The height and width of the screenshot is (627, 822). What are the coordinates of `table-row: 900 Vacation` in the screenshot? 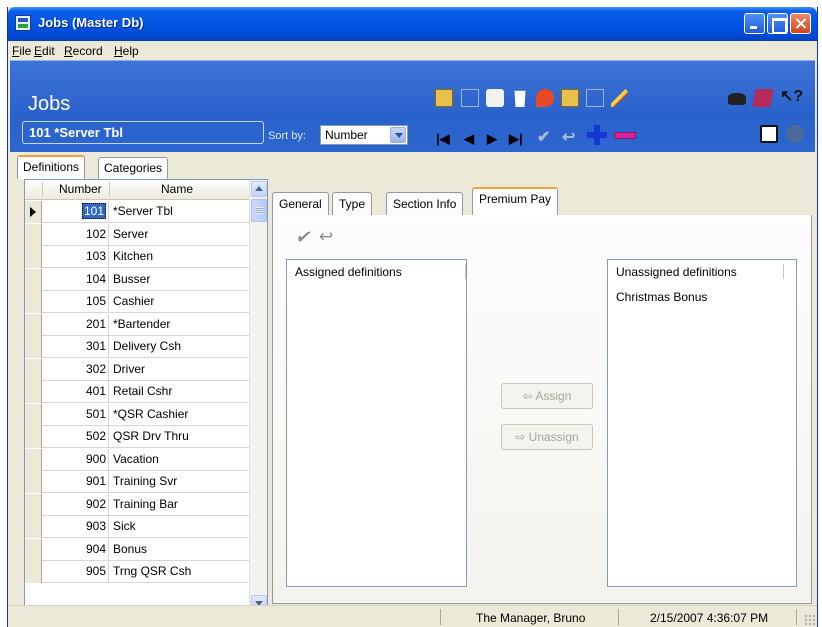 It's located at (137, 459).